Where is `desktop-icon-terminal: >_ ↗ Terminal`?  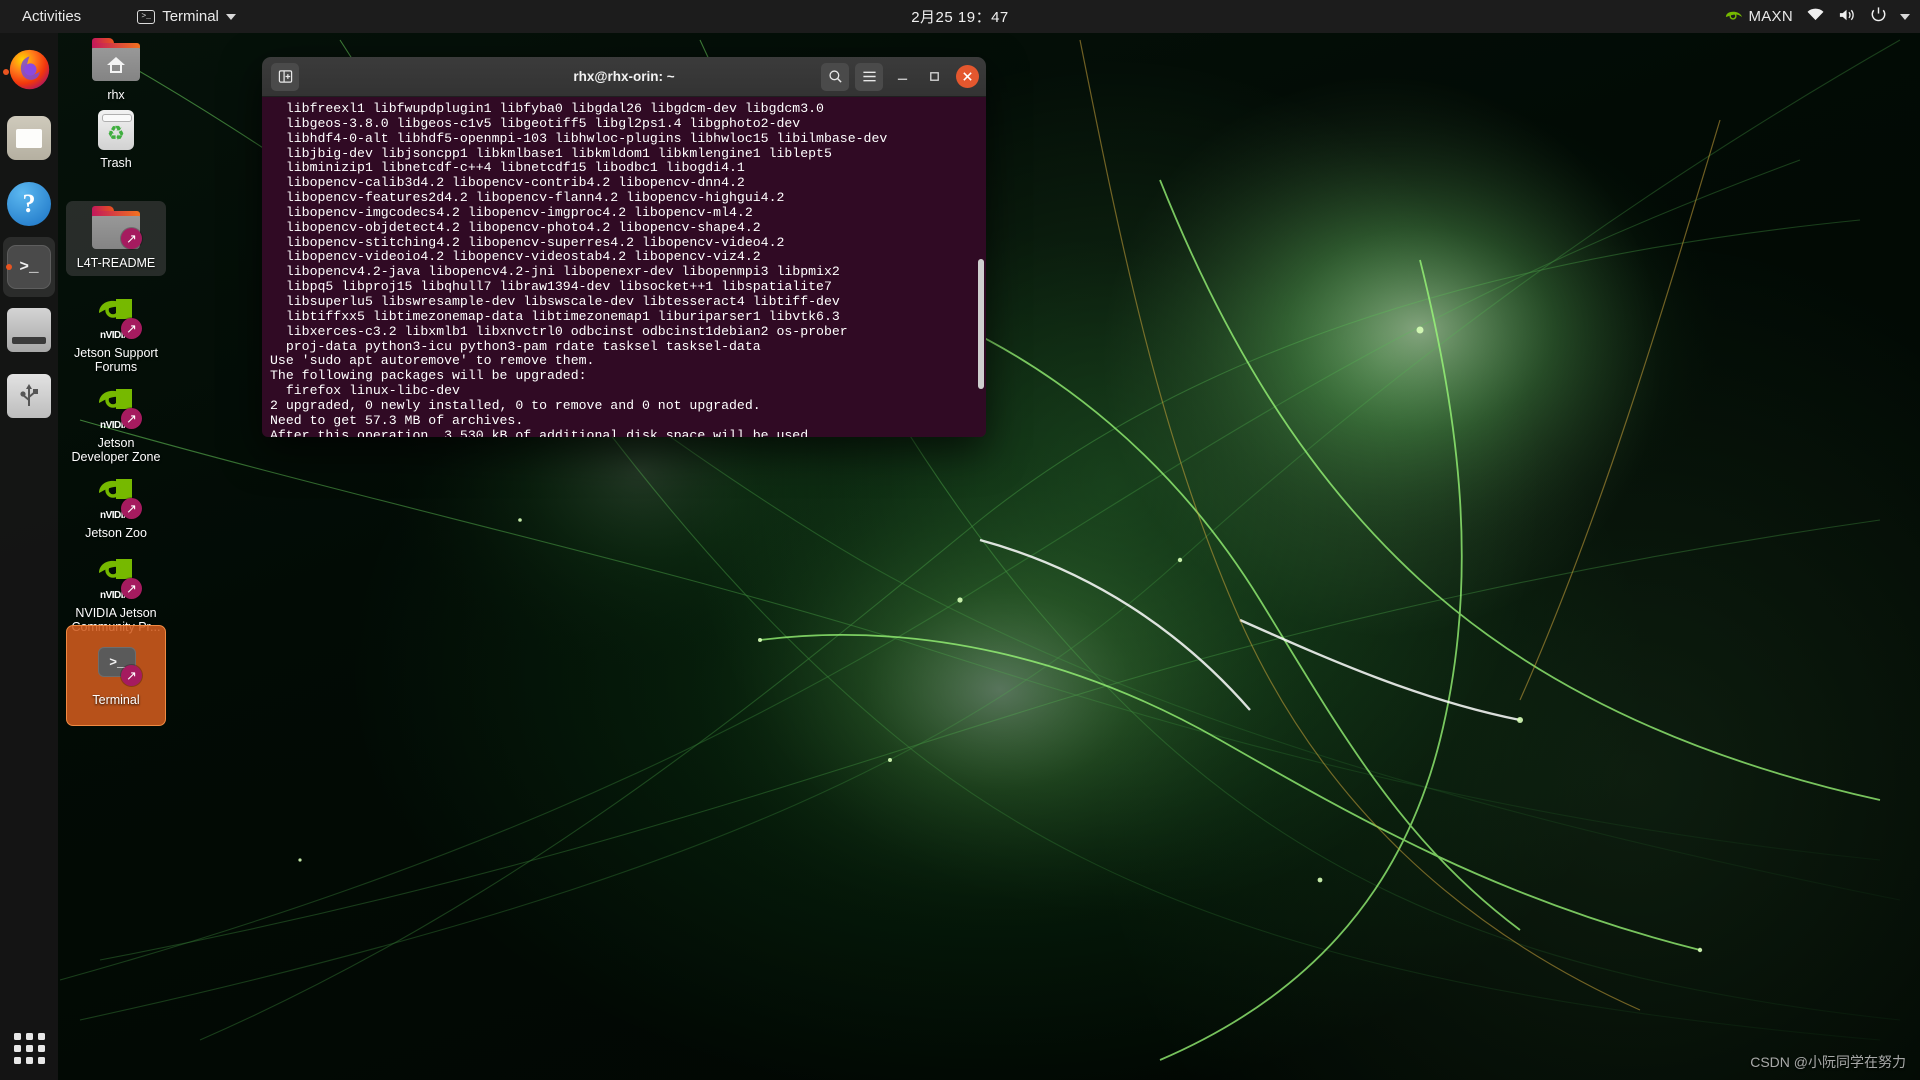 desktop-icon-terminal: >_ ↗ Terminal is located at coordinates (116, 675).